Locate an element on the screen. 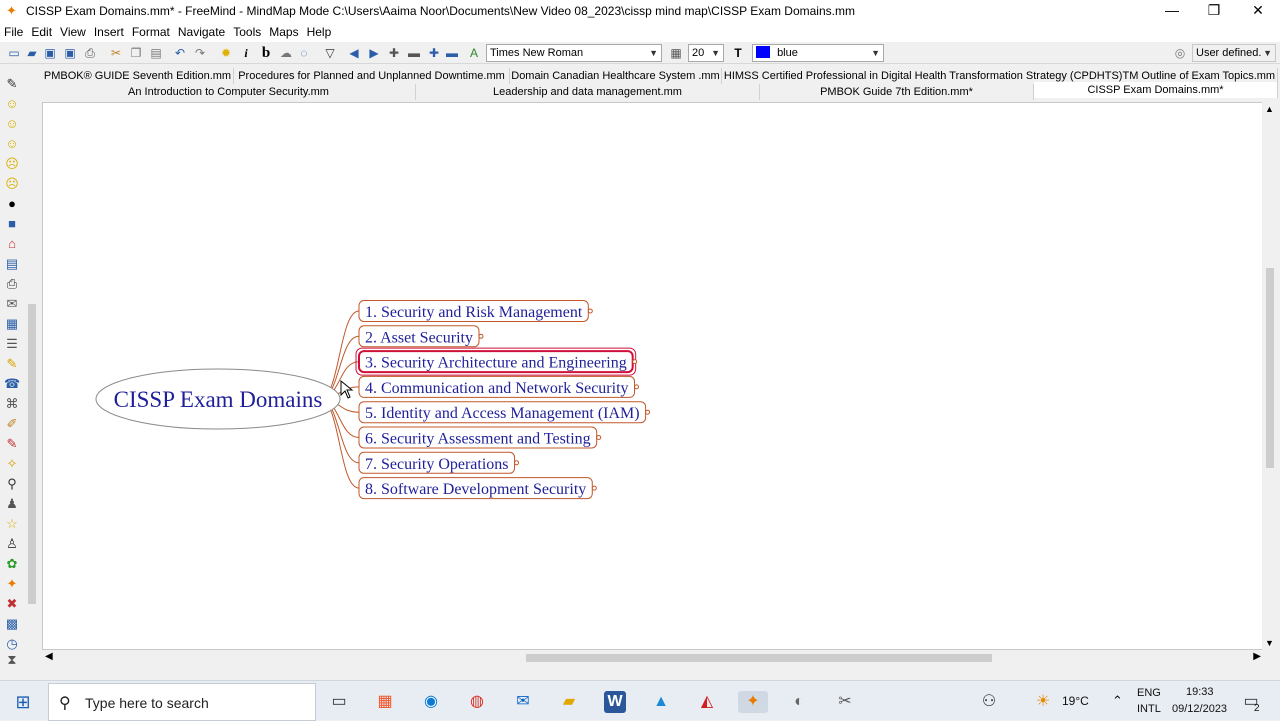 The width and height of the screenshot is (1280, 721). menu-insert: Insert is located at coordinates (109, 32).